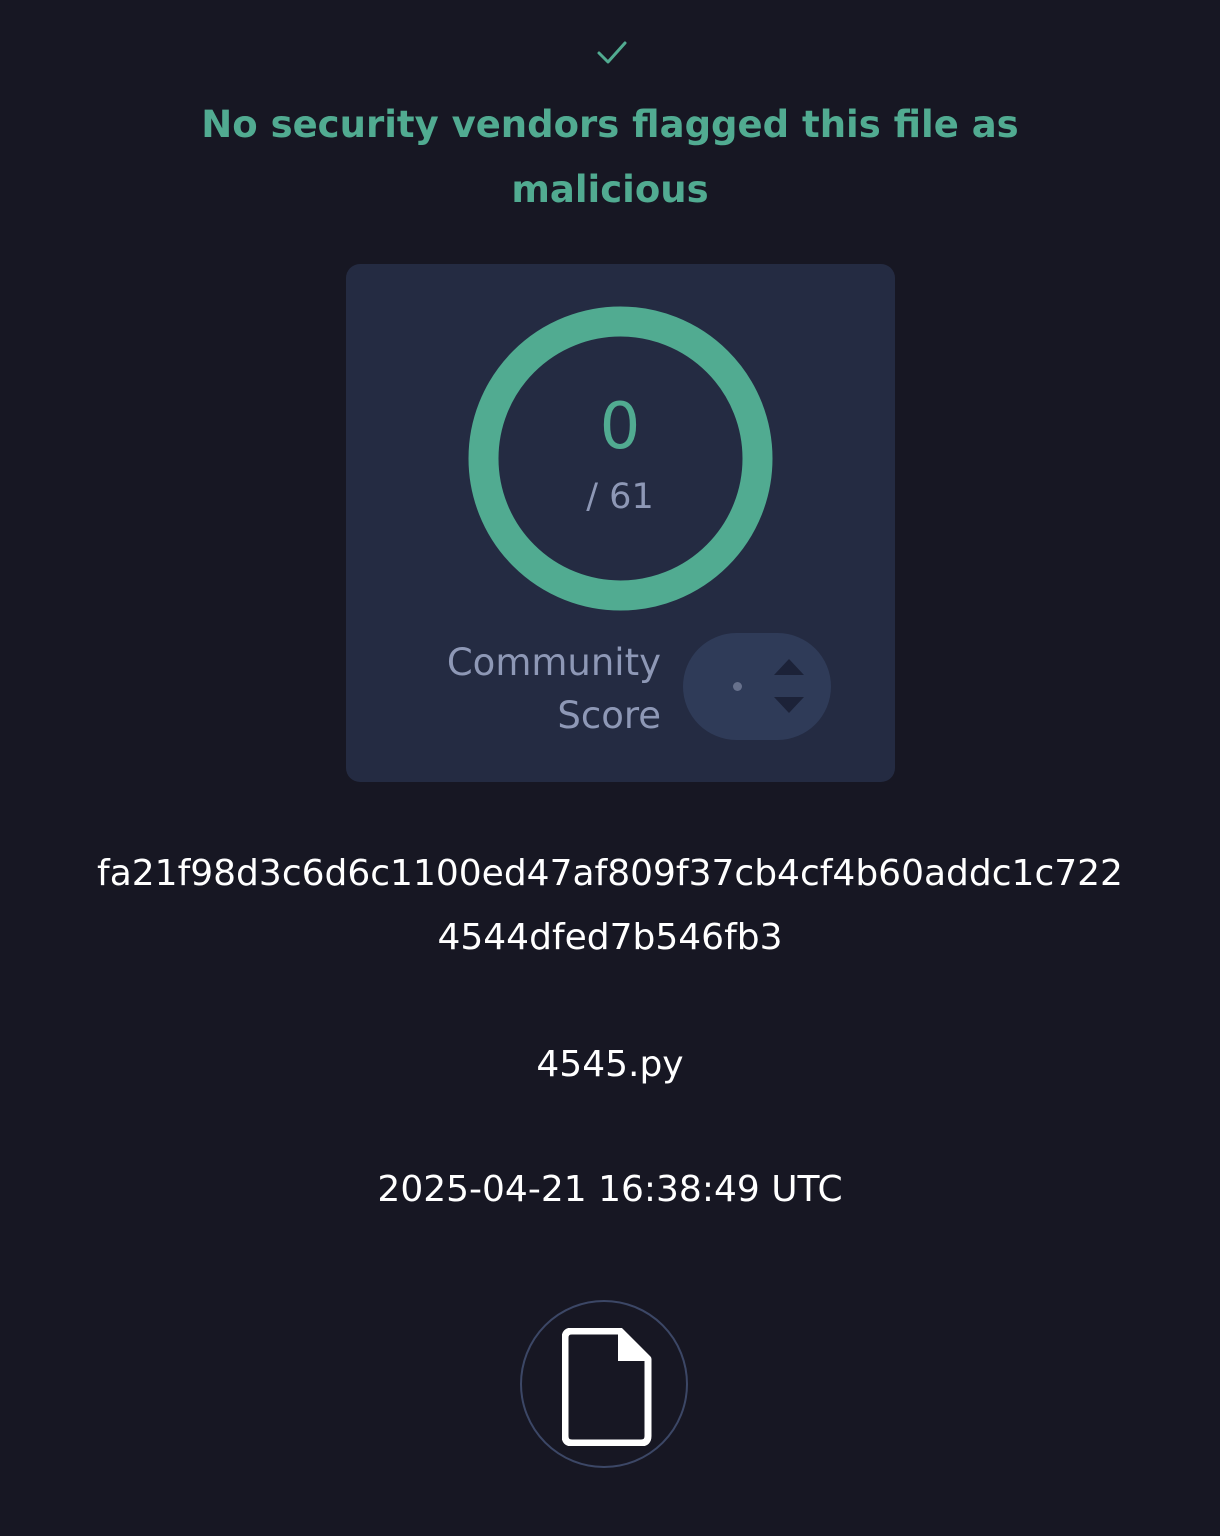  Describe the element at coordinates (757, 686) in the screenshot. I see `community-score-widget` at that location.